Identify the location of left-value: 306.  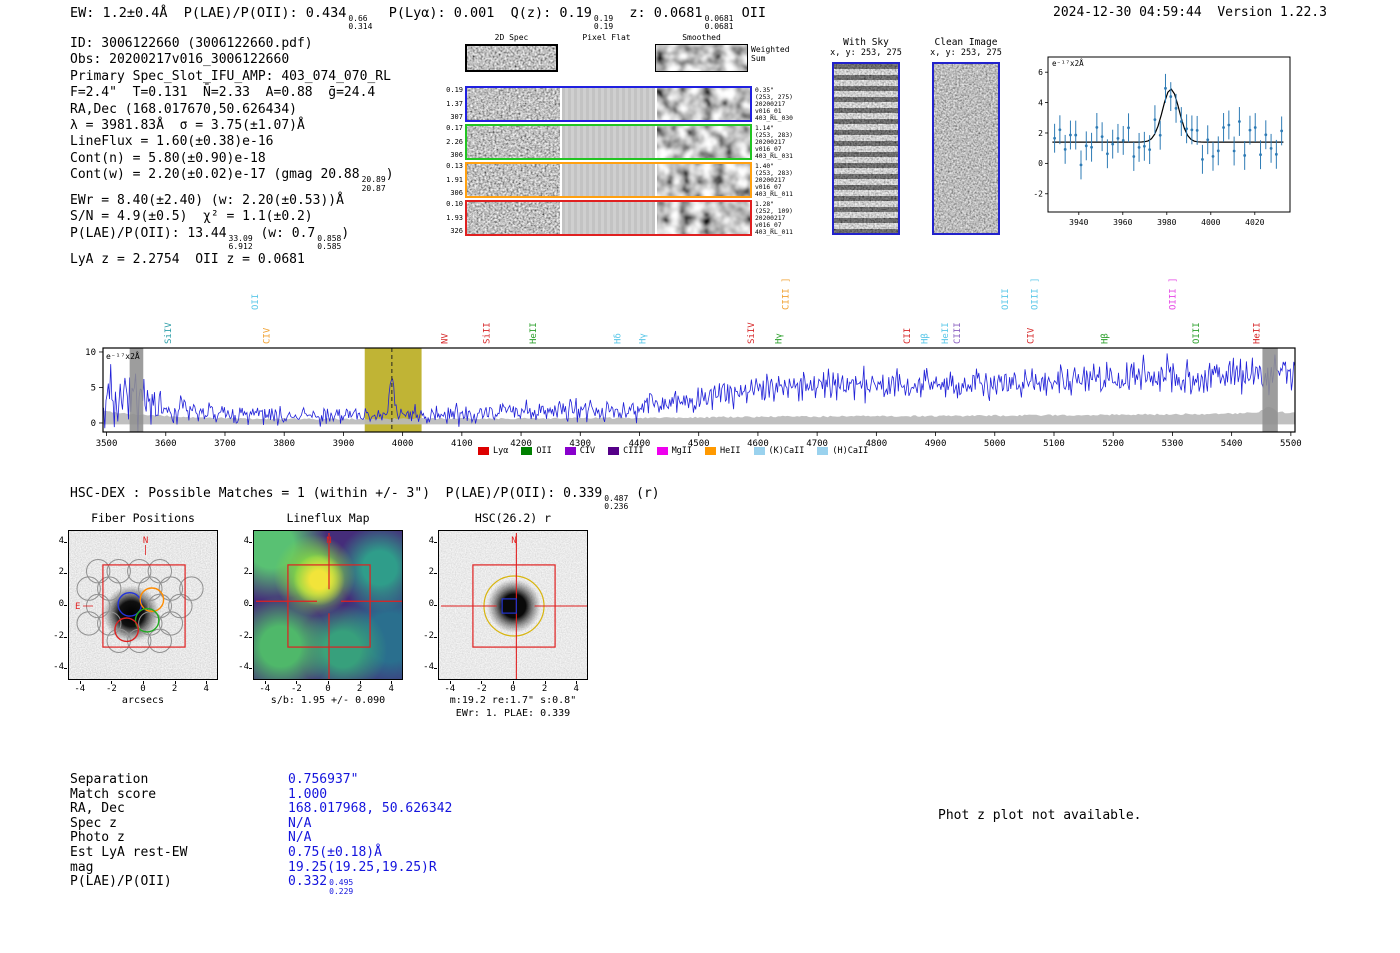
(456, 155).